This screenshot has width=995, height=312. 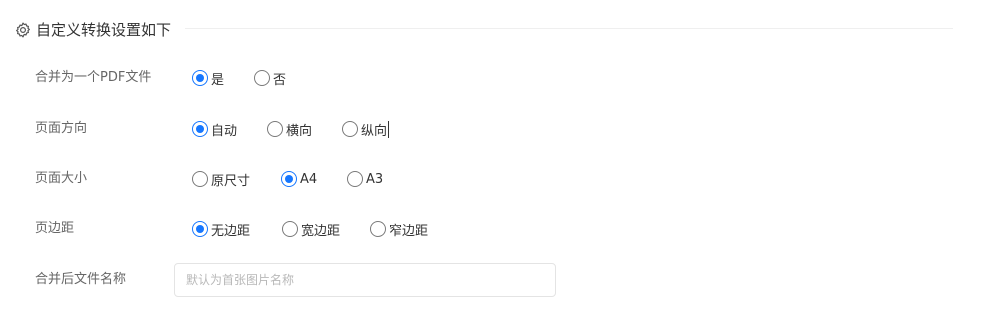 I want to click on row-page-size: 页面大小 原尺寸 A4 A3, so click(x=497, y=179).